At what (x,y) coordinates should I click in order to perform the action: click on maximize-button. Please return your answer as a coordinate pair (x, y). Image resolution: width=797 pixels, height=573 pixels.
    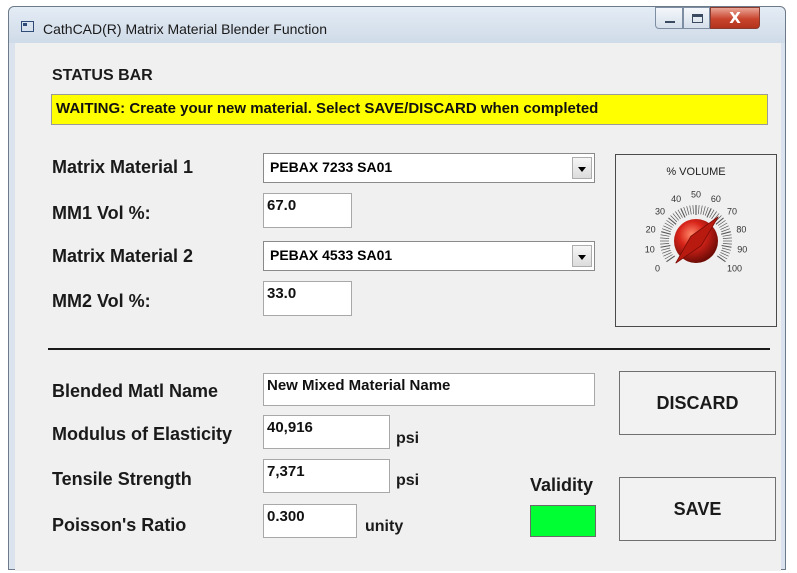
    Looking at the image, I should click on (696, 18).